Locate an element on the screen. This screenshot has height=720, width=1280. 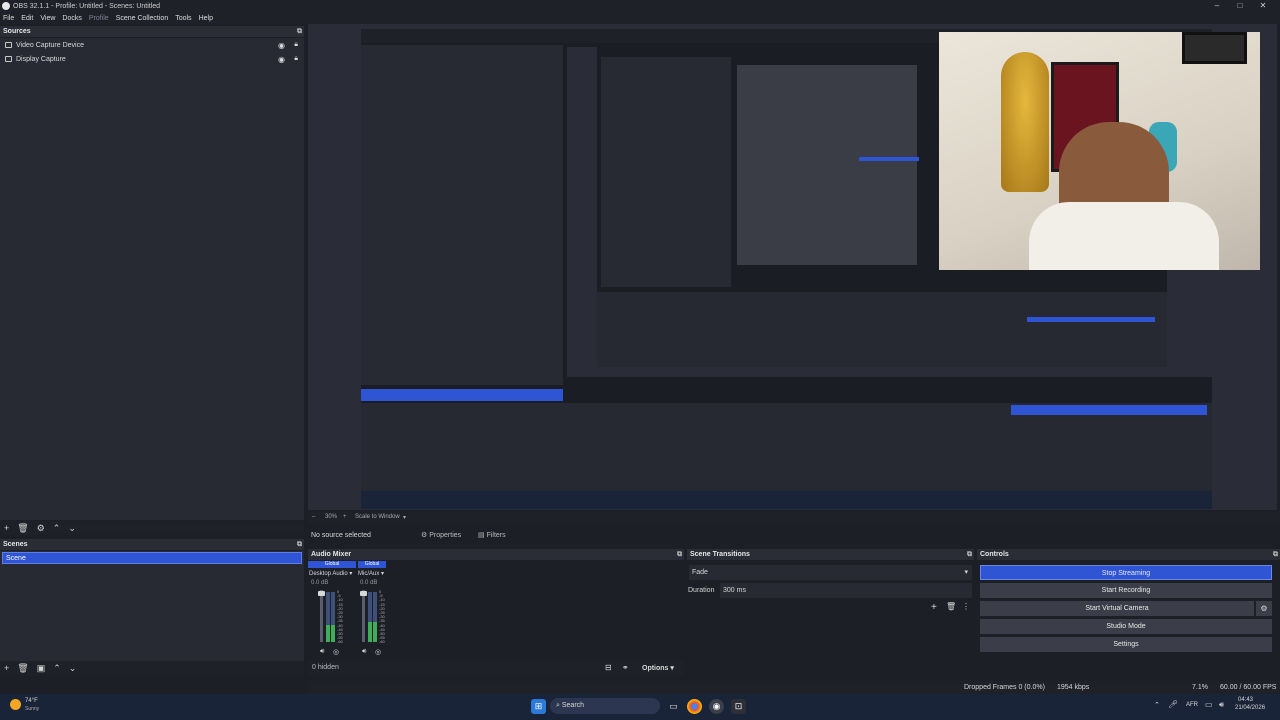
gear-icon: ⚙︎ is located at coordinates (425, 535).